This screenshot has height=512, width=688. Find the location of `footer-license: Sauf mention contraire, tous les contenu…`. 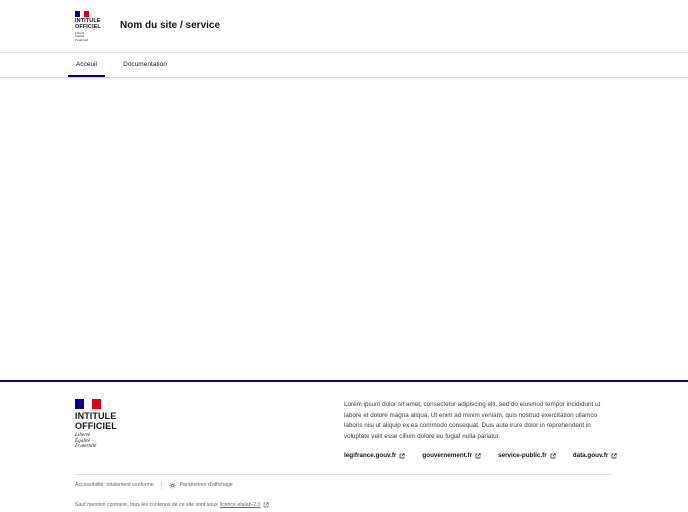

footer-license: Sauf mention contraire, tous les contenu… is located at coordinates (172, 505).